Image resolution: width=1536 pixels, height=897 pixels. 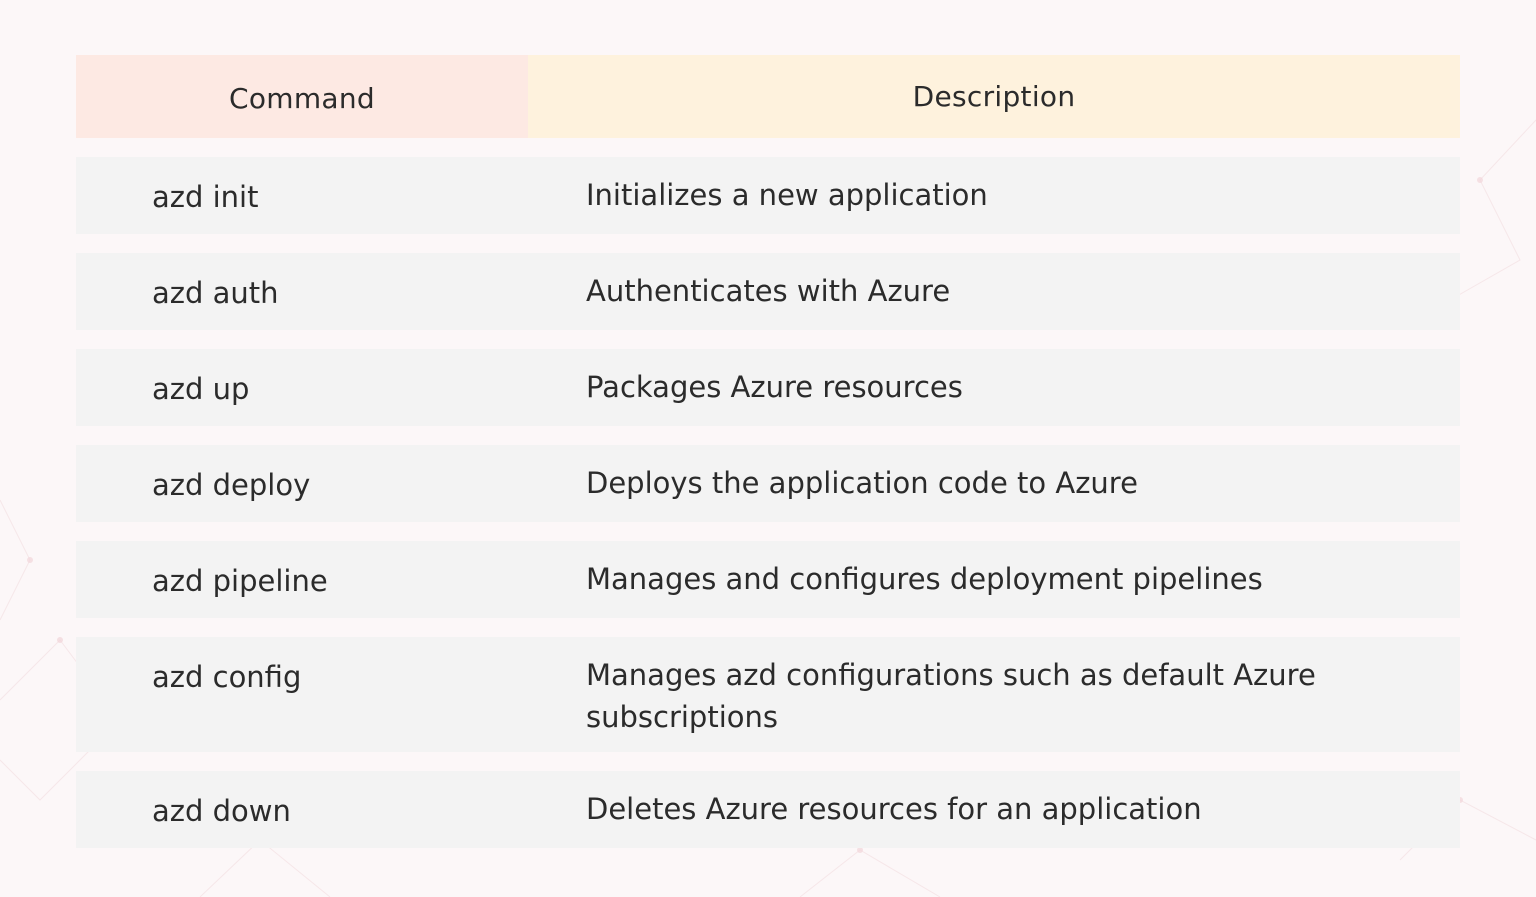 I want to click on description-cell: Authenticates with Azure, so click(x=768, y=291).